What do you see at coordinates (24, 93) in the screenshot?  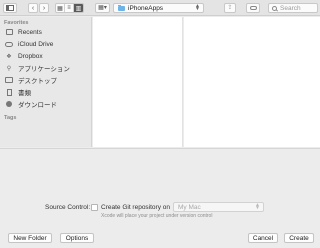 I see `sidebar-item-label: 書類` at bounding box center [24, 93].